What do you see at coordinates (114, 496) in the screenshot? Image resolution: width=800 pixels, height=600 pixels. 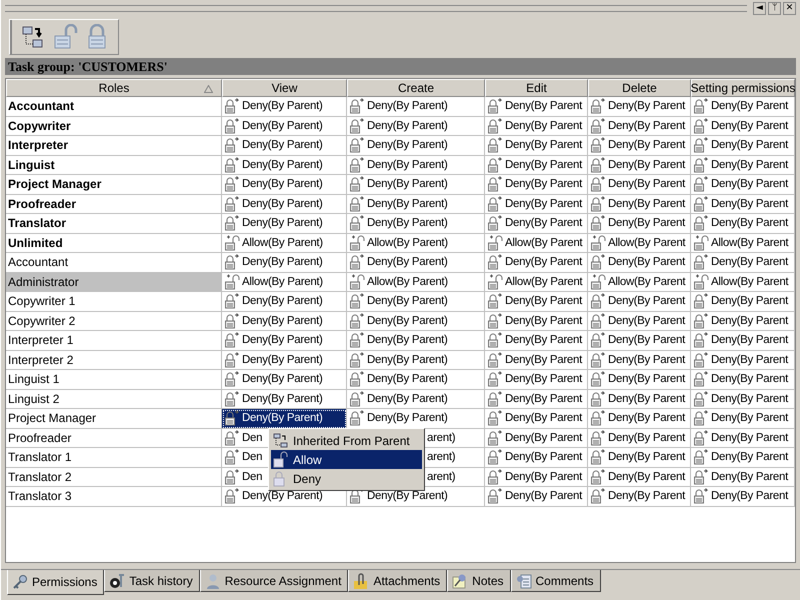 I see `role-cell: Translator 3` at bounding box center [114, 496].